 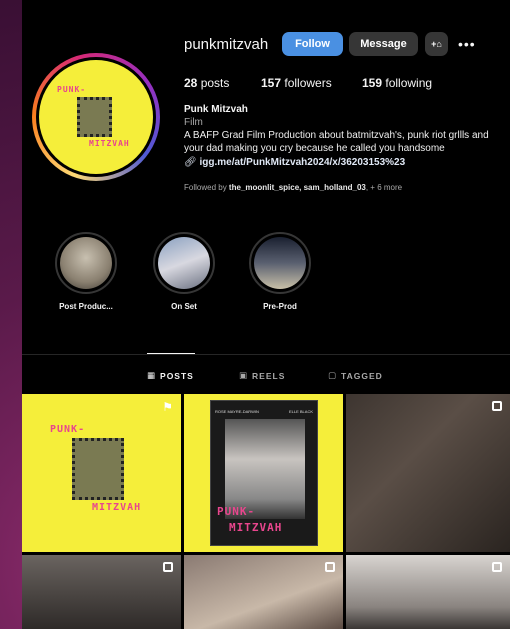 I want to click on tab-tagged-label: TAGGED, so click(x=362, y=375).